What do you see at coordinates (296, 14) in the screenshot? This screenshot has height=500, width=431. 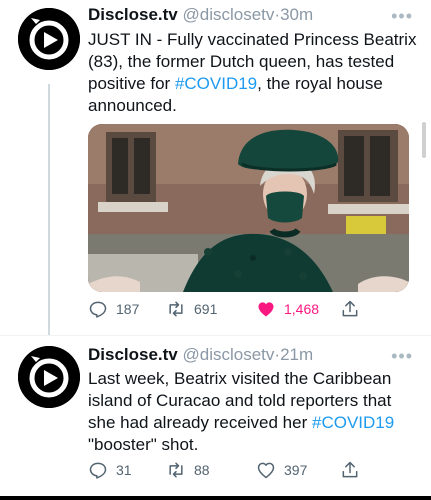 I see `timestamp: 30m` at bounding box center [296, 14].